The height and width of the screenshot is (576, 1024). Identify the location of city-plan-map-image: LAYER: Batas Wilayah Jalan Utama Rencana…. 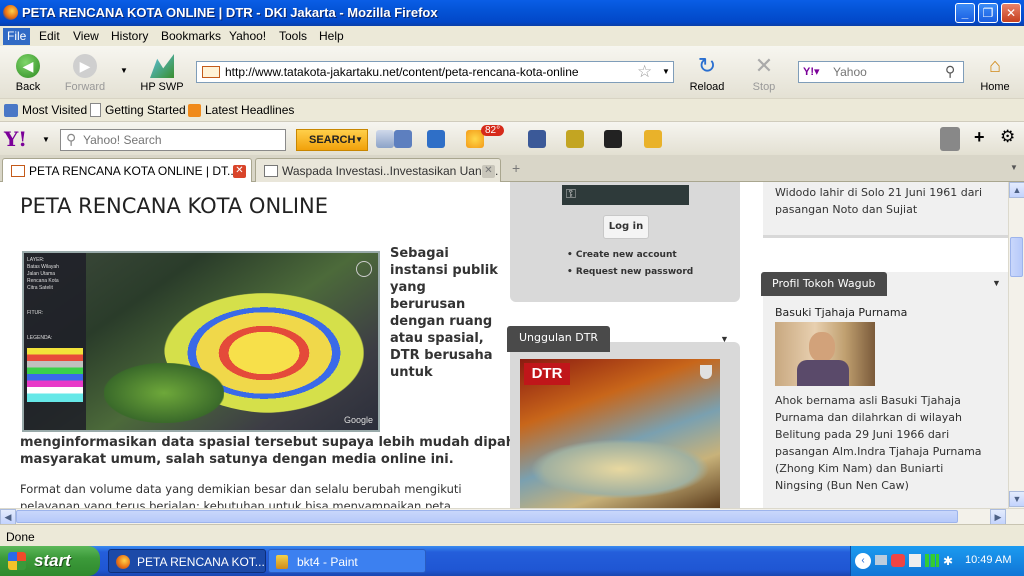
(201, 341).